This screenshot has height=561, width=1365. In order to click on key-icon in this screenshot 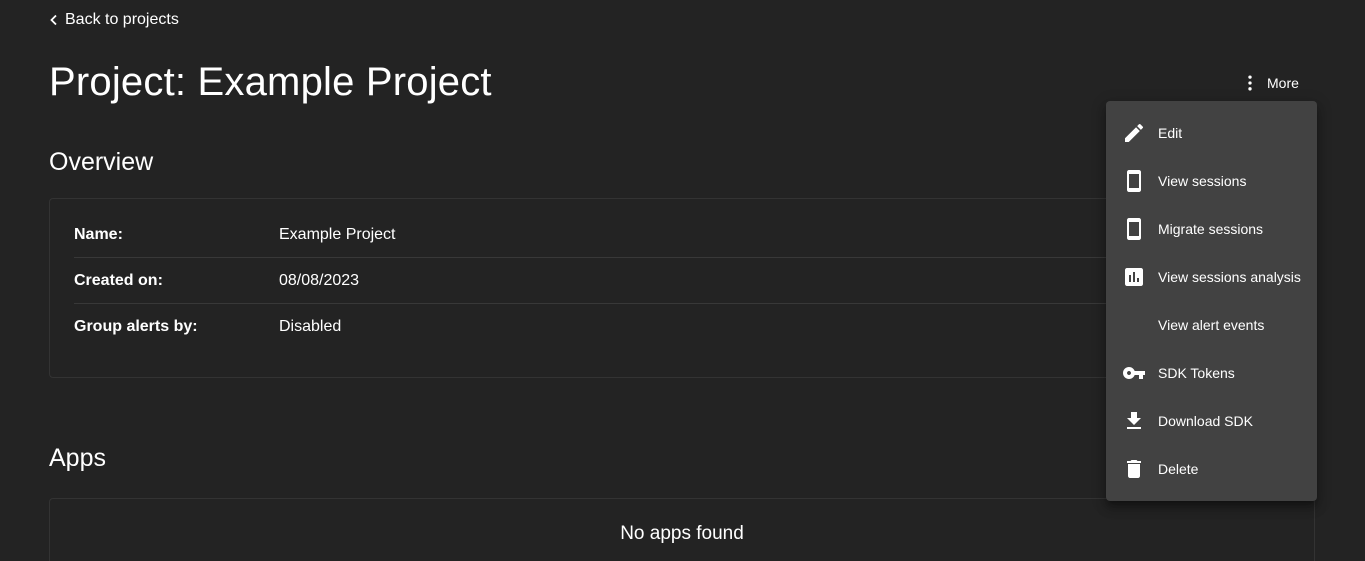, I will do `click(1134, 373)`.